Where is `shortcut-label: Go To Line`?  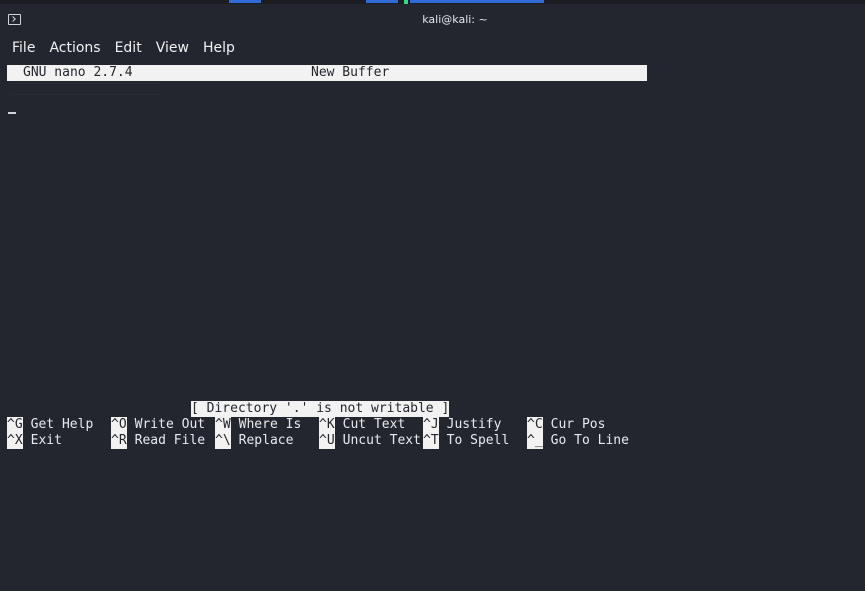 shortcut-label: Go To Line is located at coordinates (589, 440).